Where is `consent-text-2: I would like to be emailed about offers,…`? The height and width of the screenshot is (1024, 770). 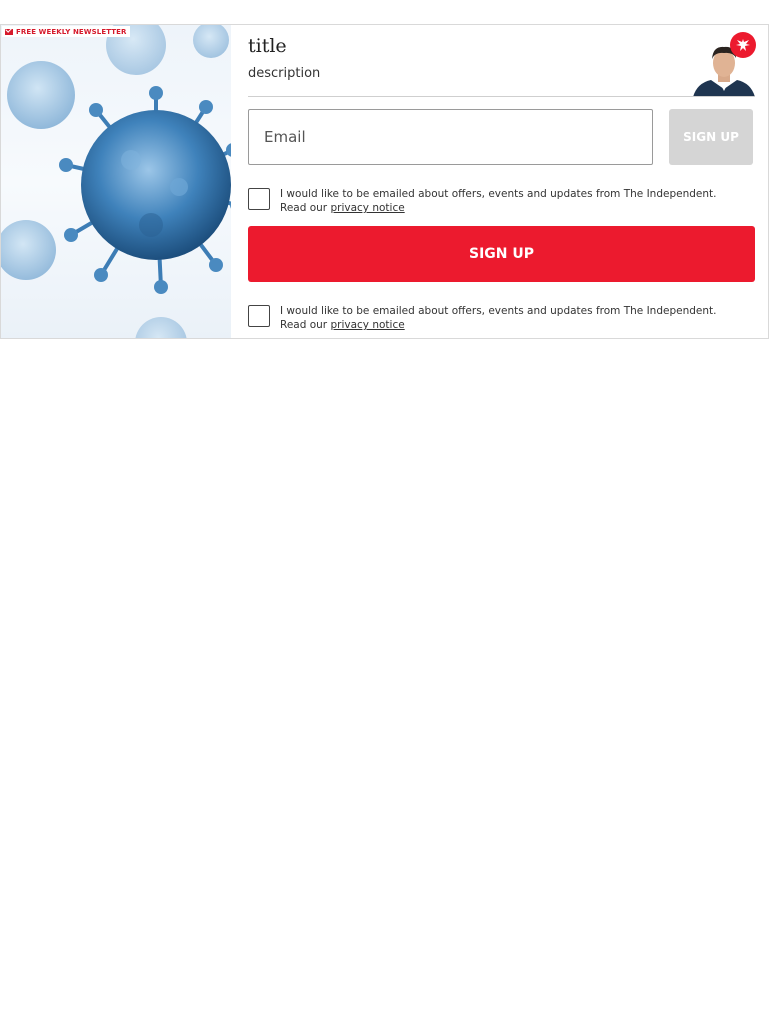 consent-text-2: I would like to be emailed about offers,… is located at coordinates (507, 318).